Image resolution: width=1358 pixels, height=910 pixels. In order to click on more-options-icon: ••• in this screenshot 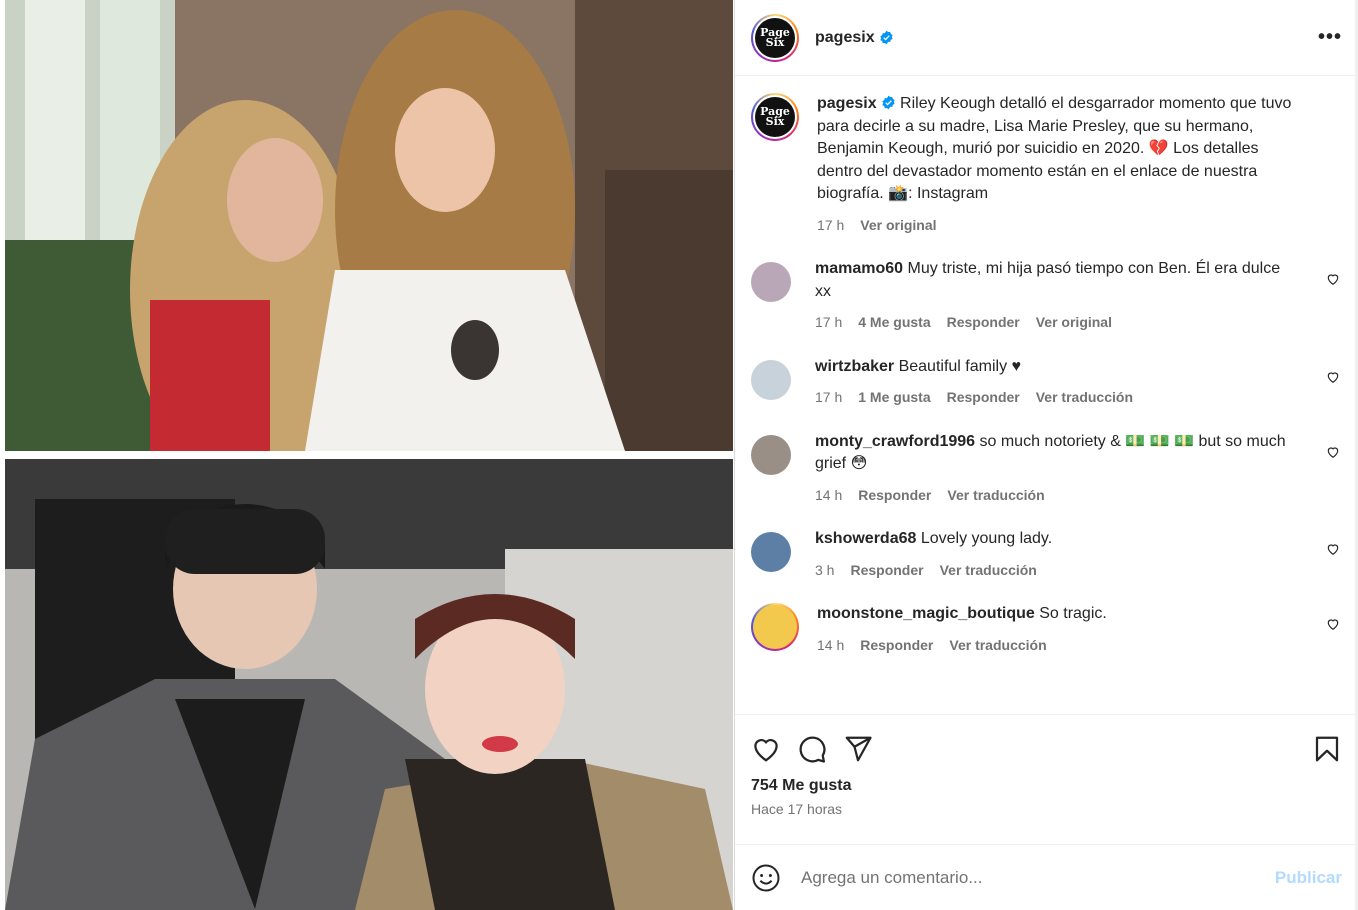, I will do `click(1330, 37)`.